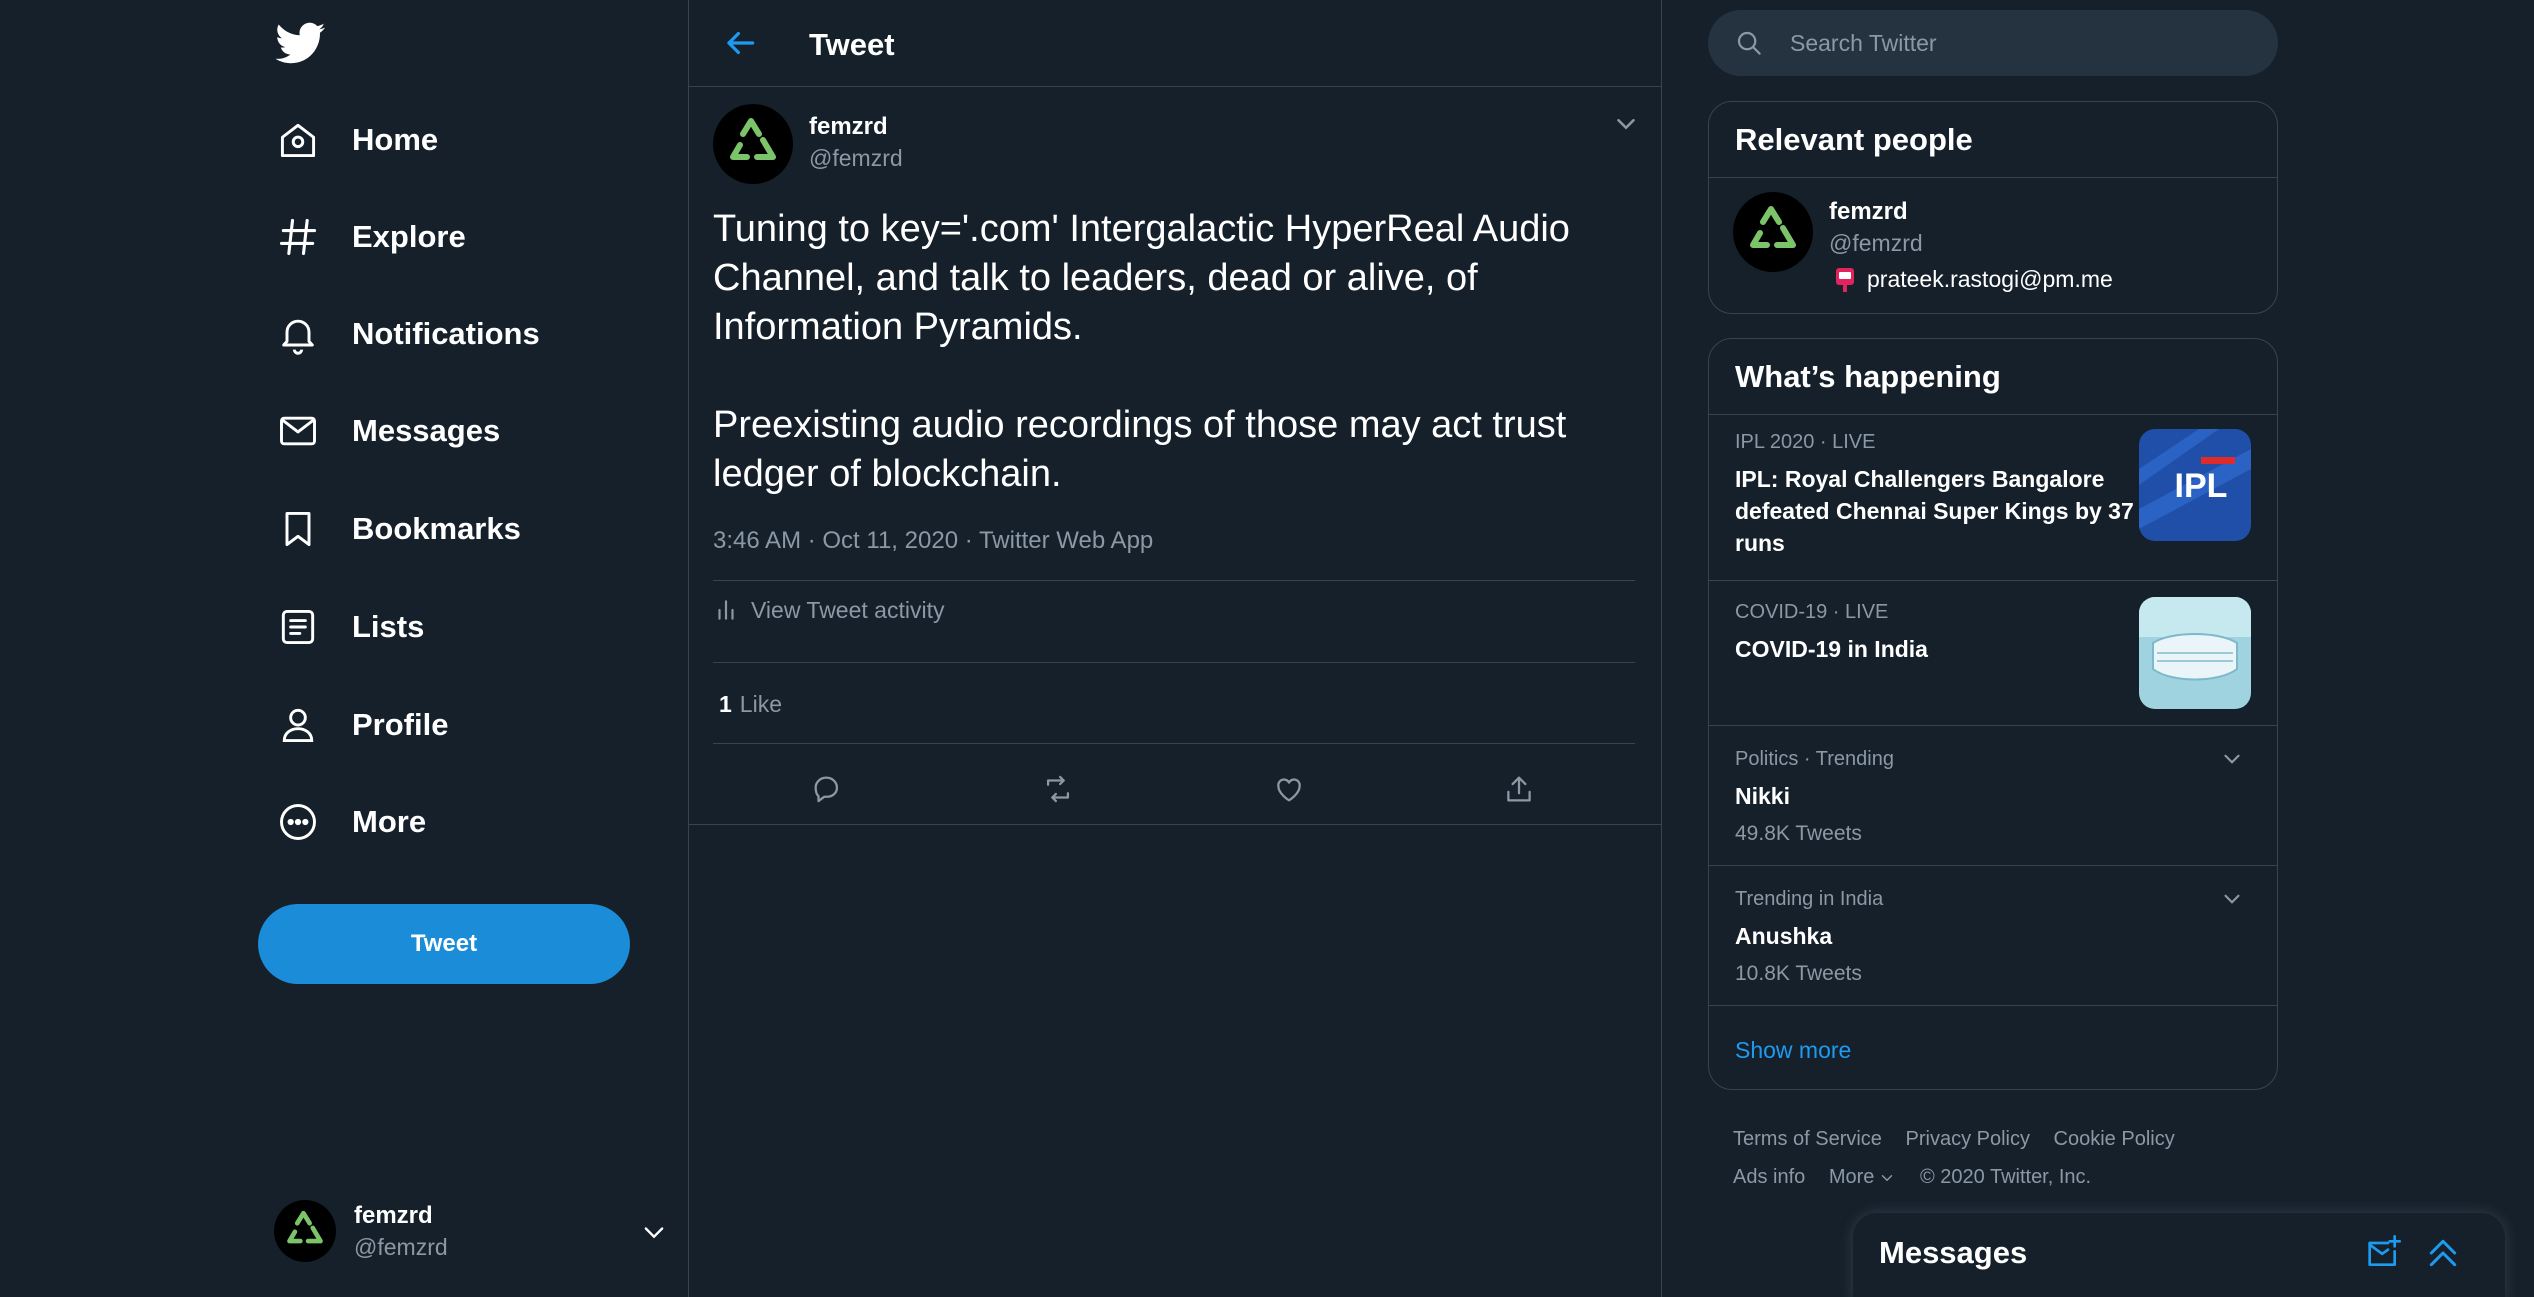 The width and height of the screenshot is (2534, 1297). What do you see at coordinates (448, 822) in the screenshot?
I see `nav-item-more: More` at bounding box center [448, 822].